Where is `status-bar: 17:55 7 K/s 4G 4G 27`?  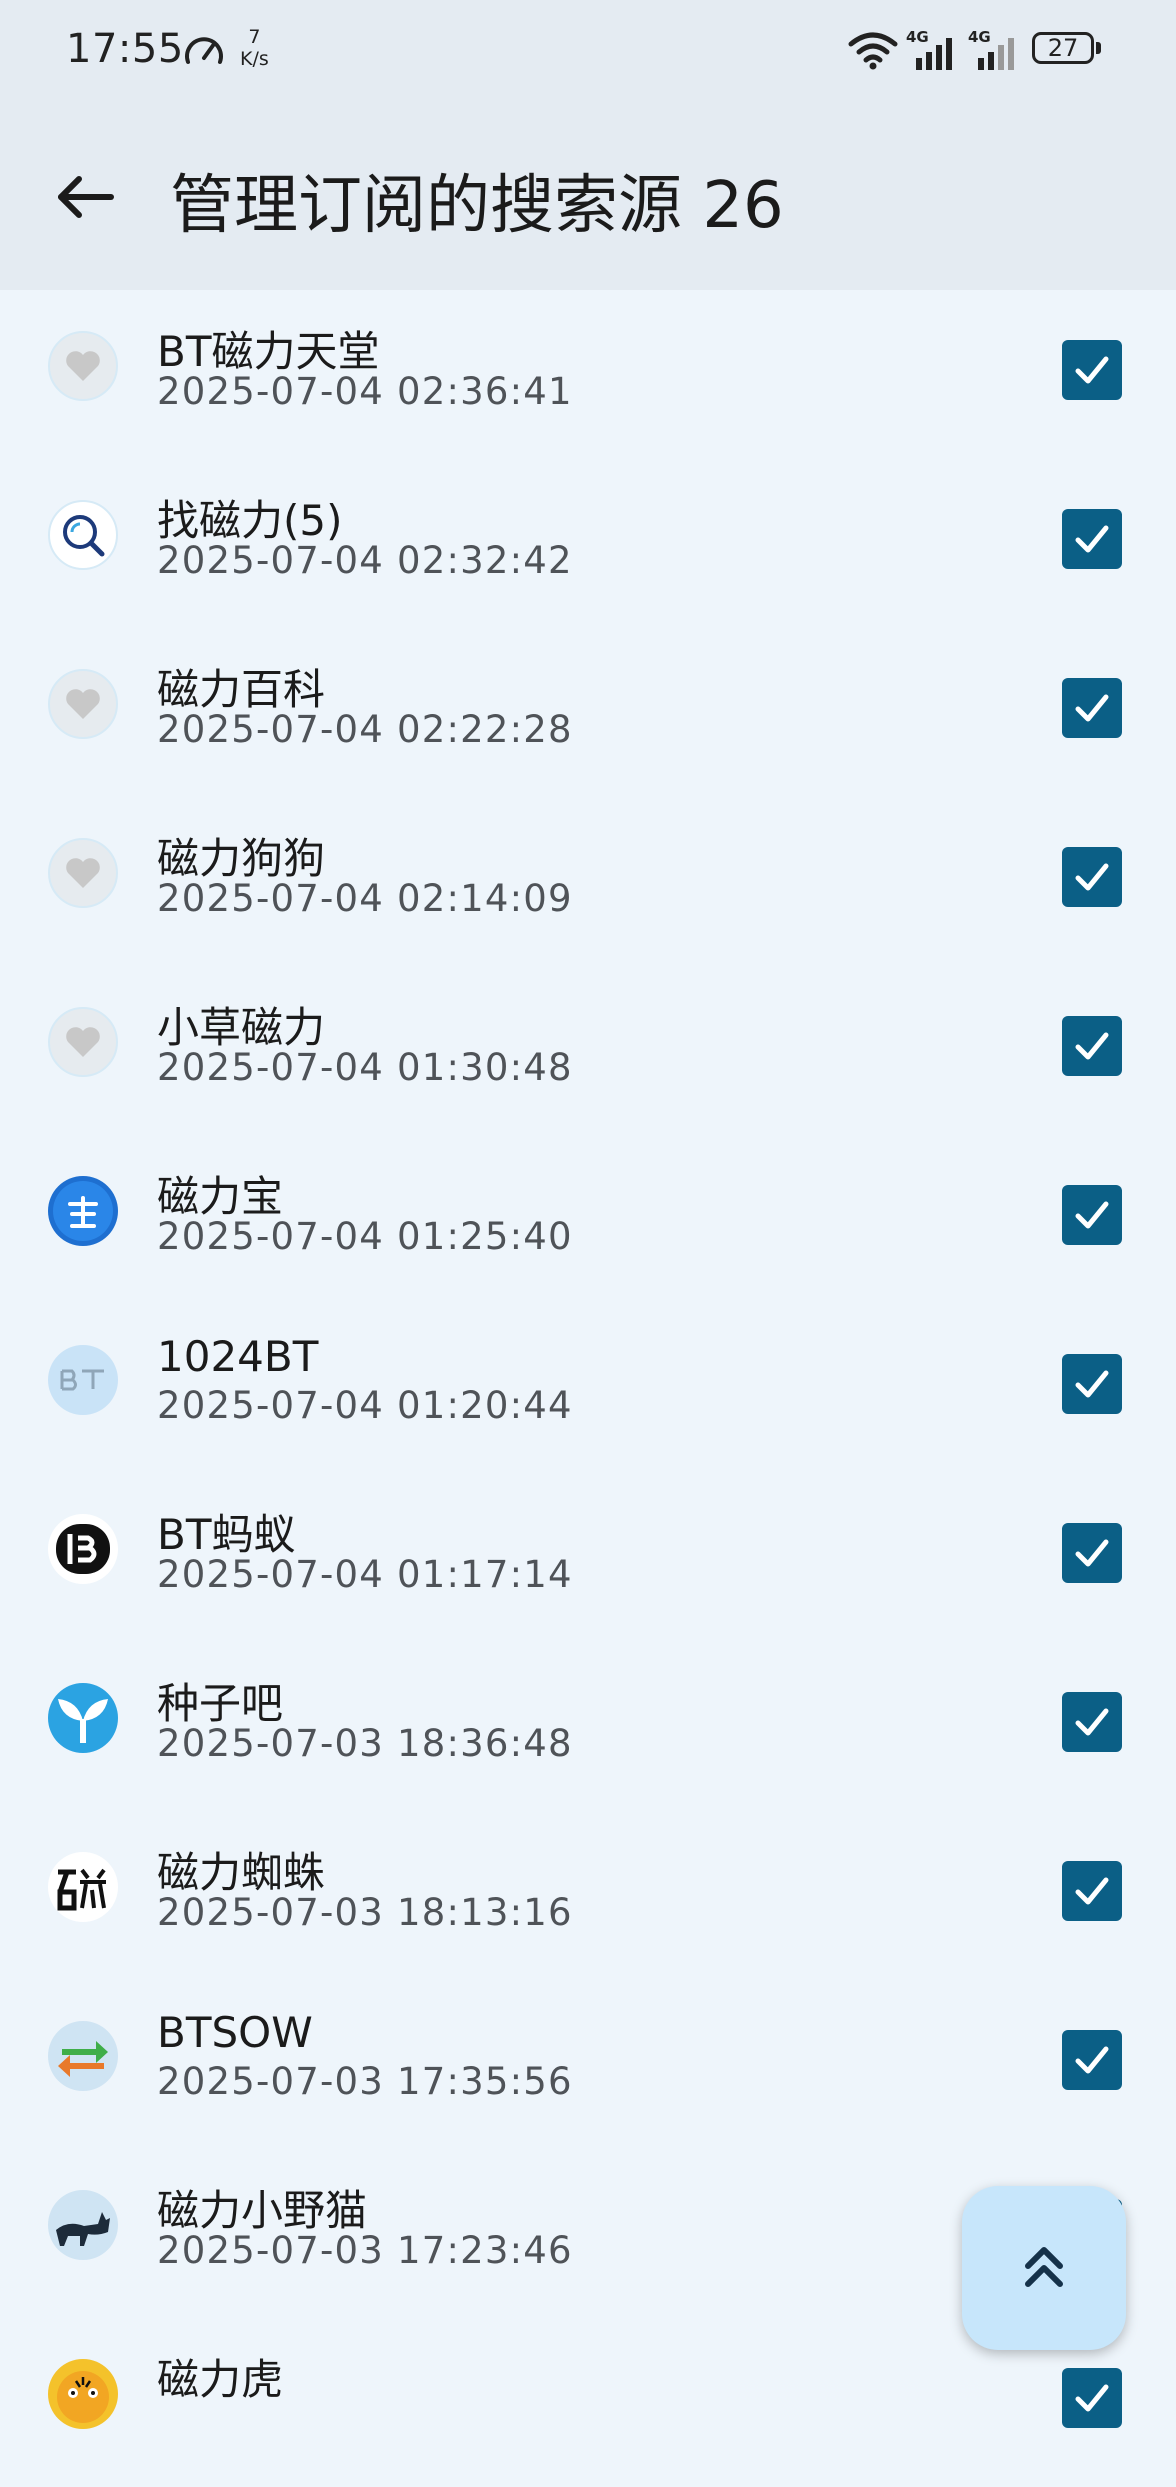 status-bar: 17:55 7 K/s 4G 4G 27 is located at coordinates (588, 50).